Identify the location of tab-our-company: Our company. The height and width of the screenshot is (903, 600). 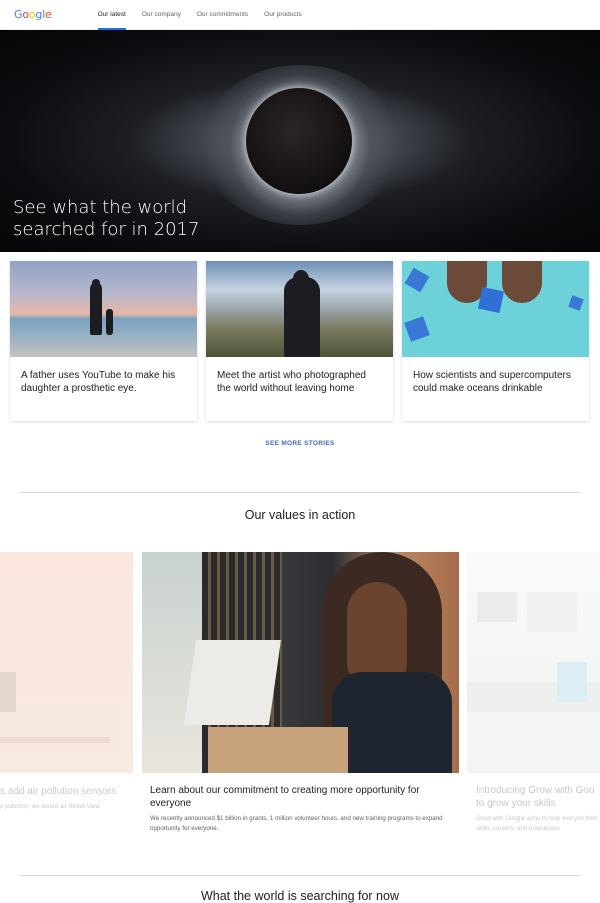
(161, 15).